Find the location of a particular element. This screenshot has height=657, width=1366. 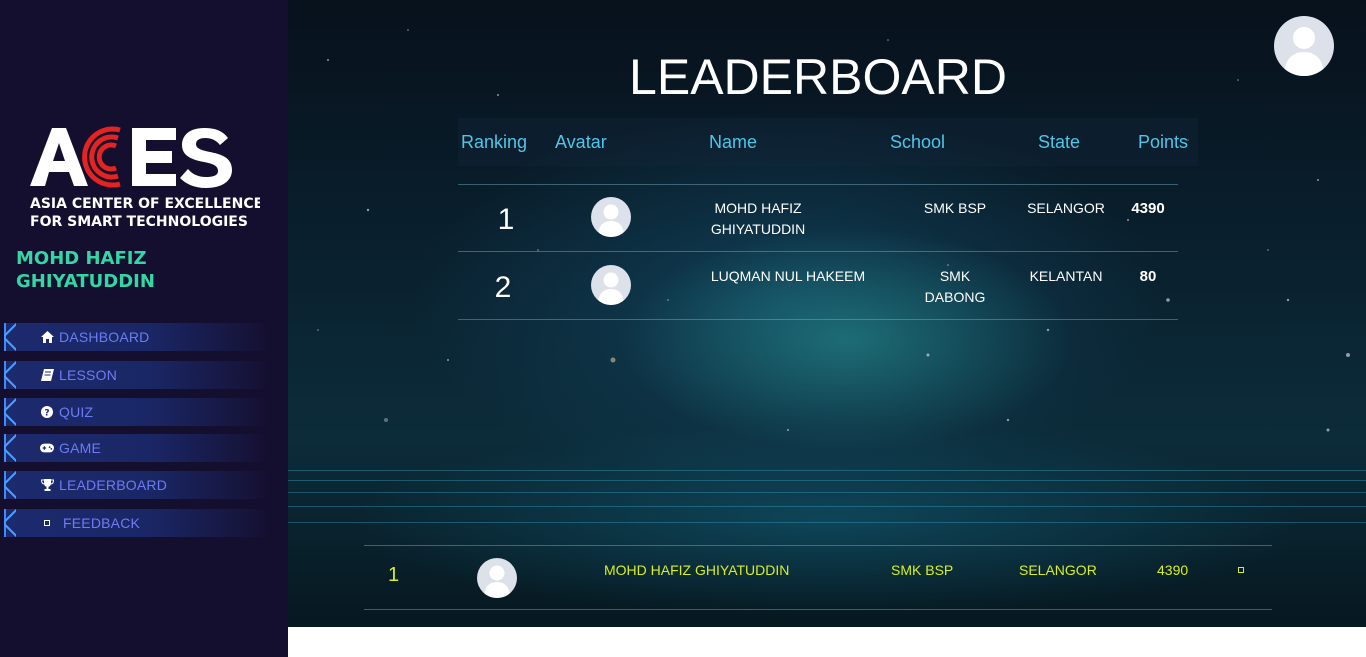

feedback-icon is located at coordinates (47, 523).